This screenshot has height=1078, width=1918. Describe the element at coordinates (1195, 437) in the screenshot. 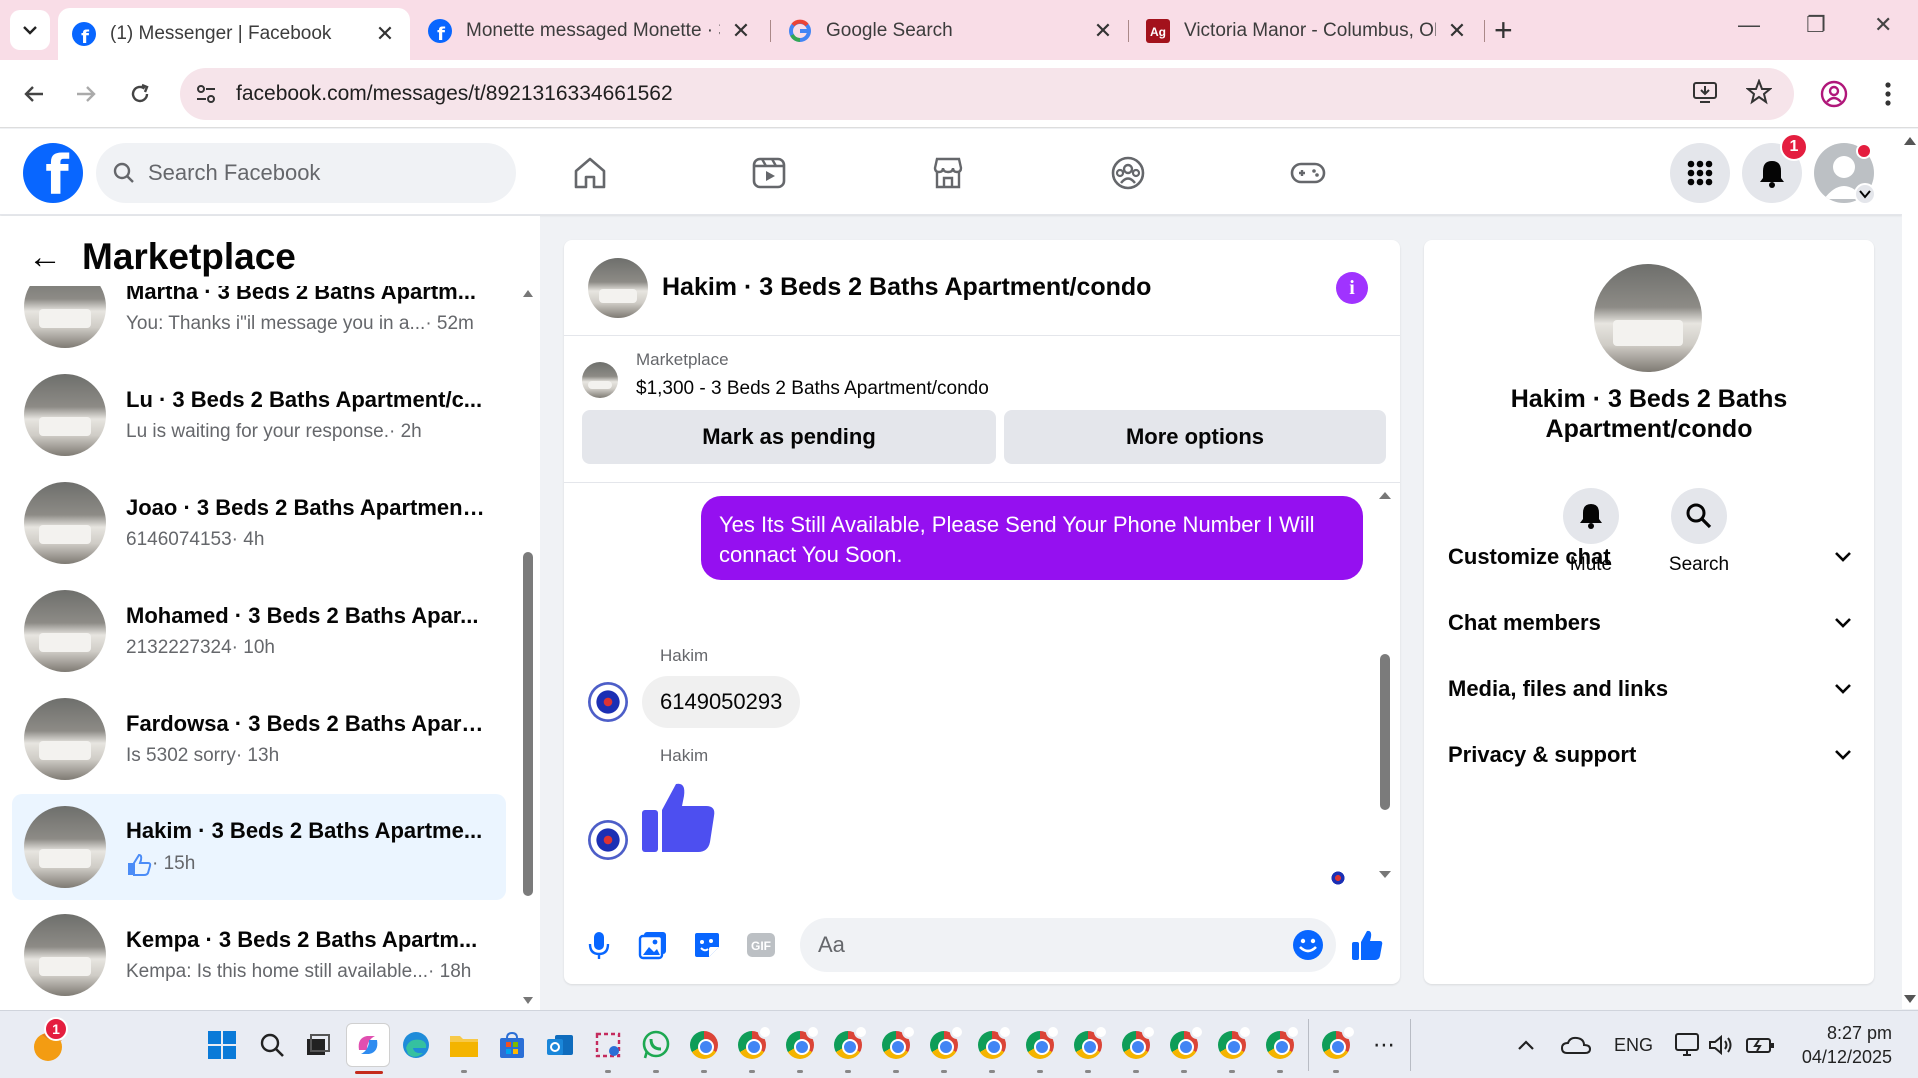

I see `more-options-button: More options` at that location.